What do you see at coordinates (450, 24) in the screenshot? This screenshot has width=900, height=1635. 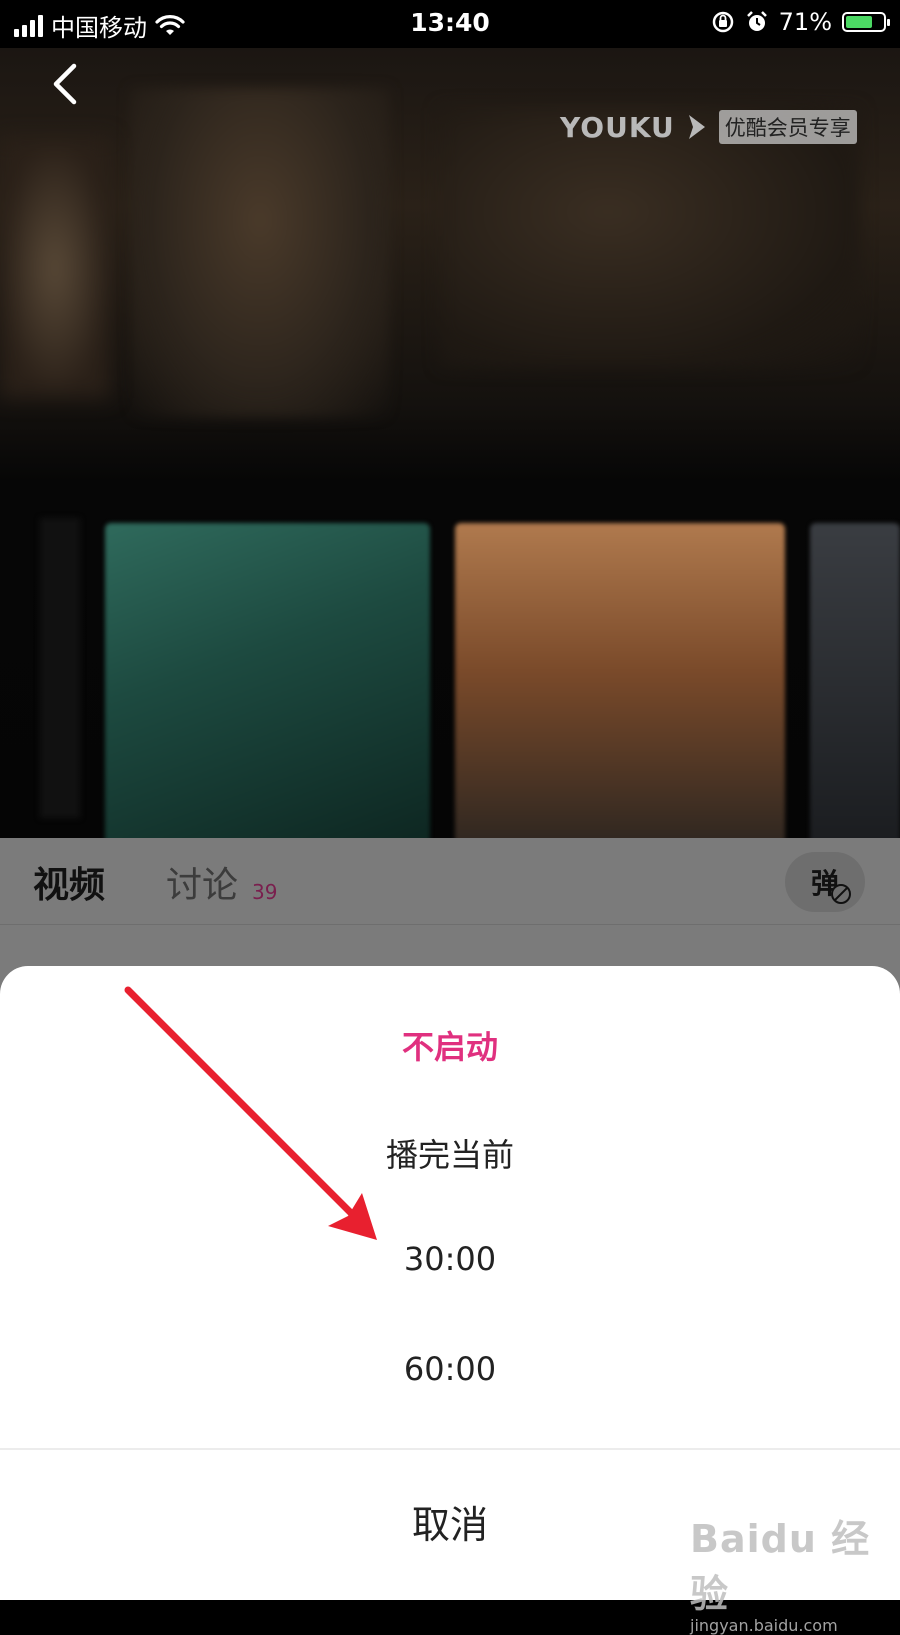 I see `status-bar: 中国移动 13:40 71%` at bounding box center [450, 24].